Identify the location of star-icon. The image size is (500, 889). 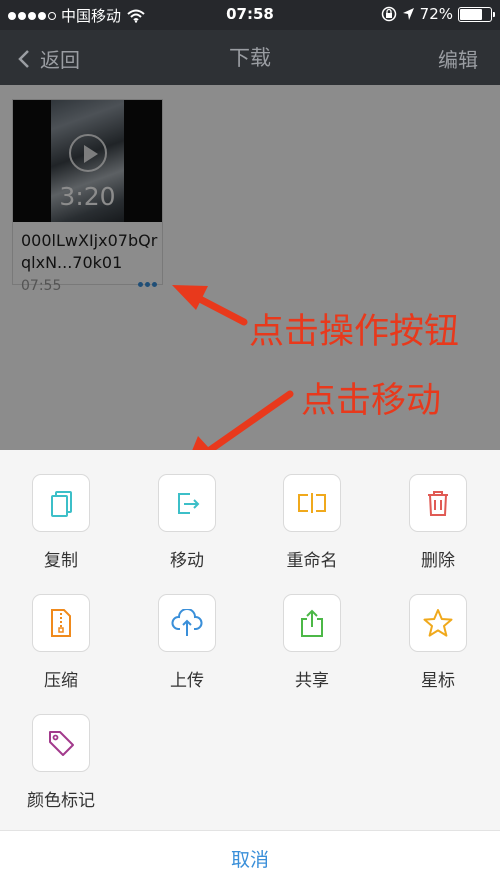
(438, 623).